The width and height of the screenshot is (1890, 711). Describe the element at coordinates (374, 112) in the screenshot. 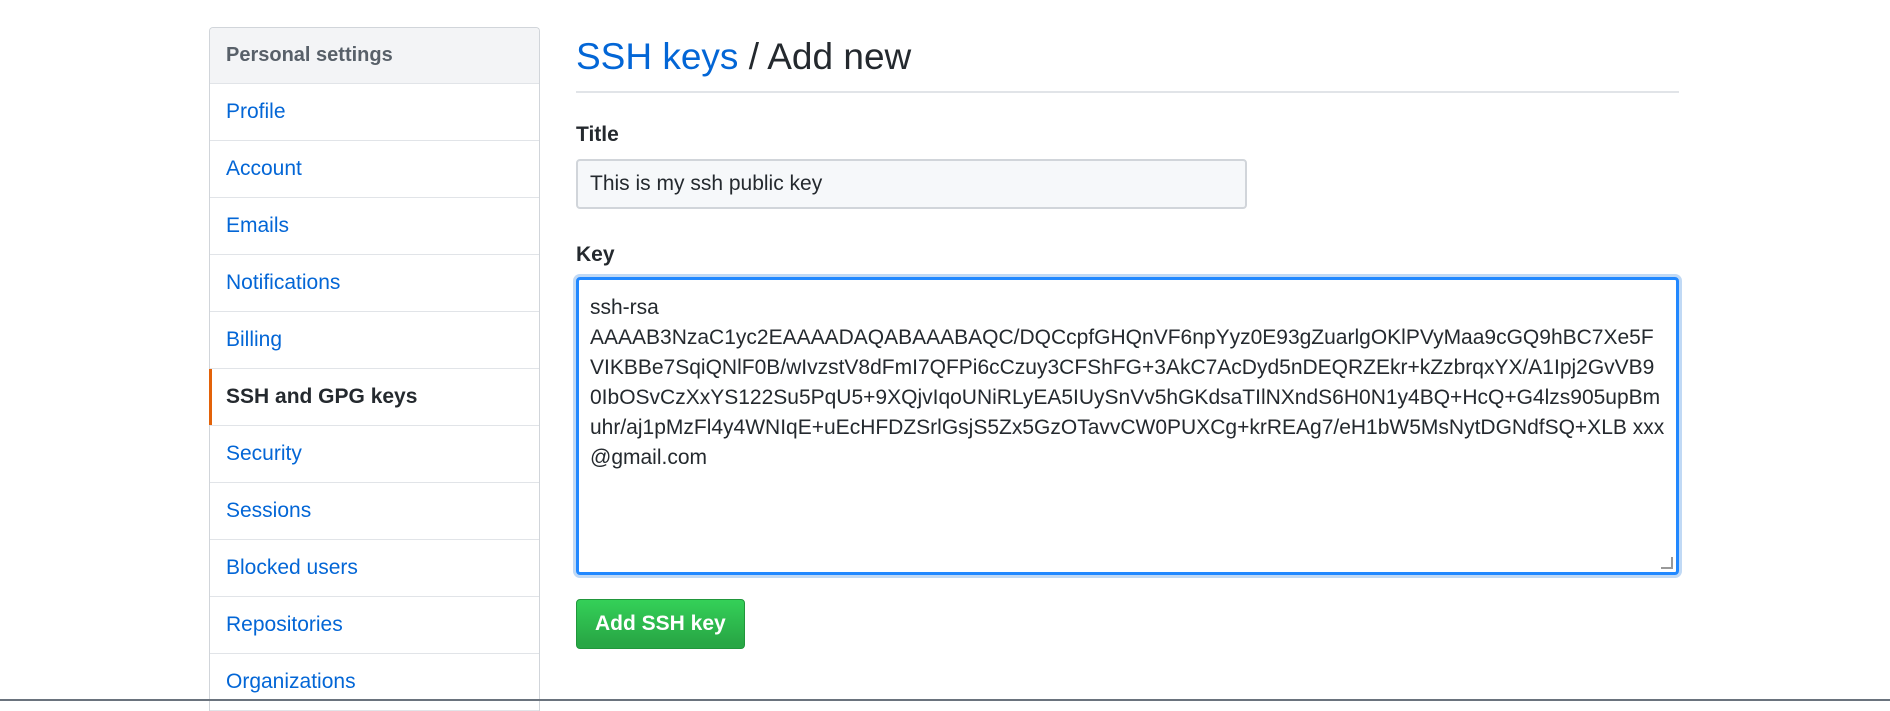

I see `sidebar-item-profile: Profile` at that location.